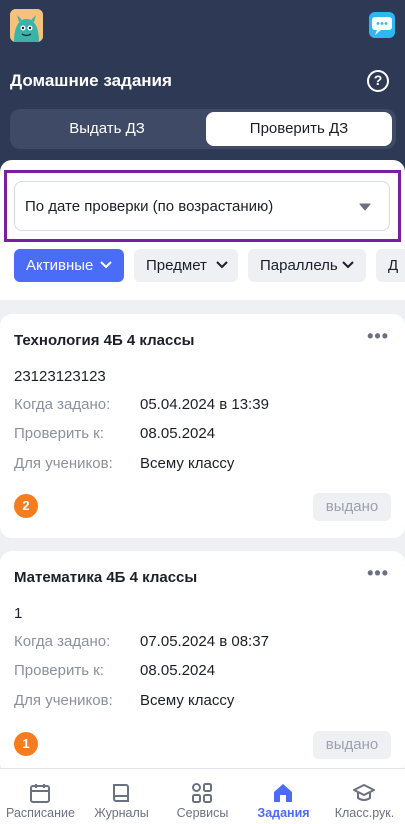  Describe the element at coordinates (364, 813) in the screenshot. I see `tab-label: Класс.рук.` at that location.